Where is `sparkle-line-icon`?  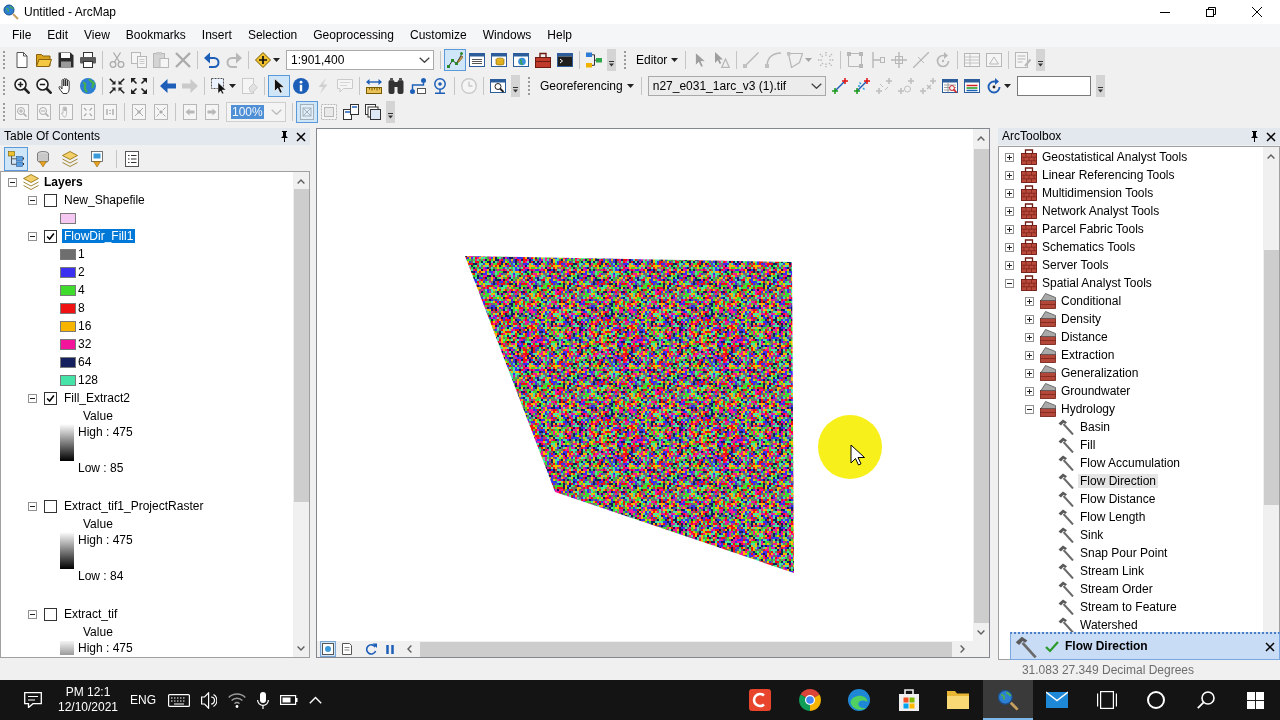 sparkle-line-icon is located at coordinates (861, 86).